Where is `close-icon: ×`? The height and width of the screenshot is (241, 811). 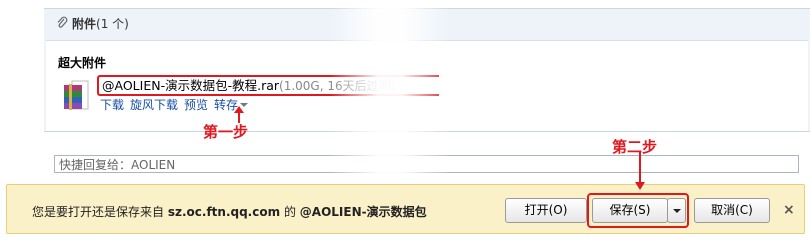 close-icon: × is located at coordinates (789, 210).